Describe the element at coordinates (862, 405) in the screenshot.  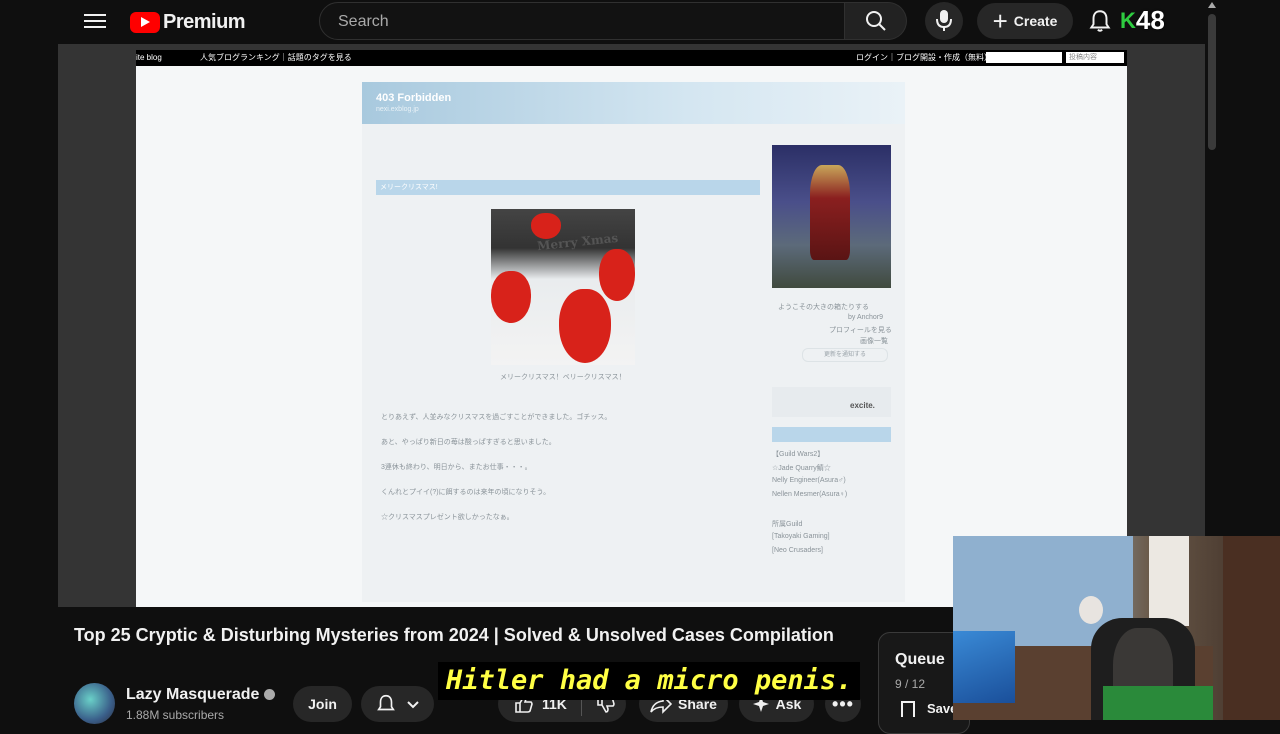
I see `excite-logo: excite.` at that location.